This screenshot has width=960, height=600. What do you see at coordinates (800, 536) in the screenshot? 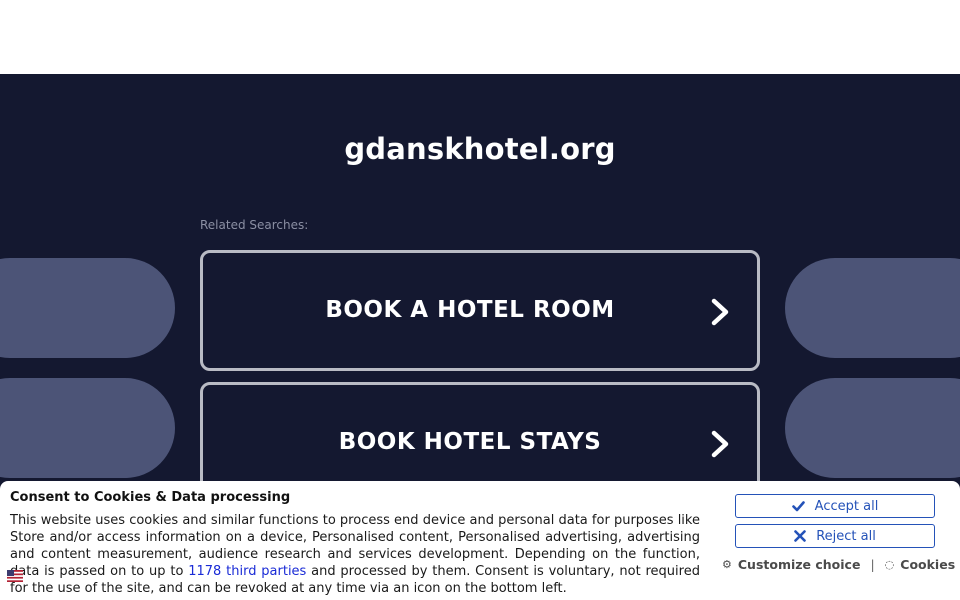
I see `x-icon` at bounding box center [800, 536].